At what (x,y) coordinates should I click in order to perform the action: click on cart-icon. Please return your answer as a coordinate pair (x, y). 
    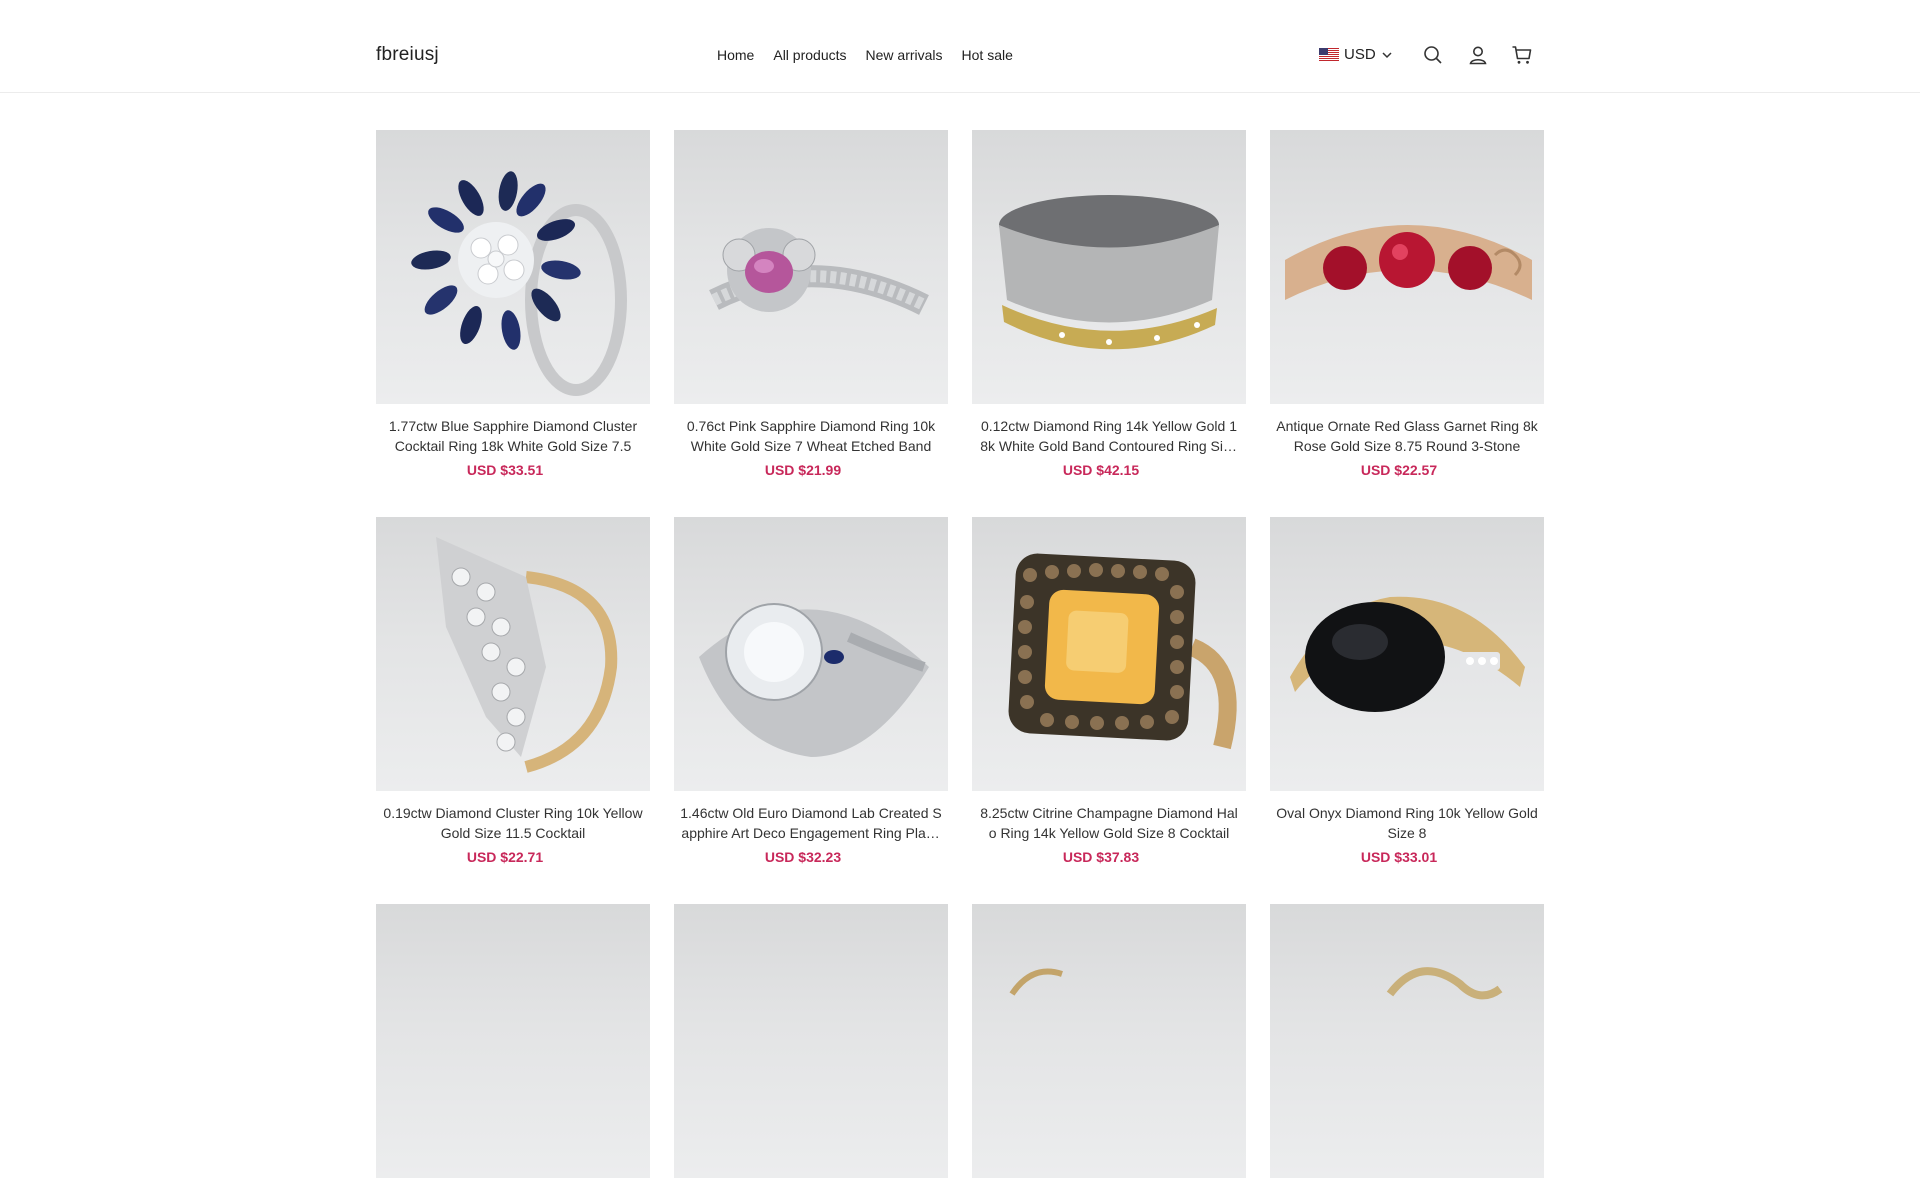
    Looking at the image, I should click on (1522, 55).